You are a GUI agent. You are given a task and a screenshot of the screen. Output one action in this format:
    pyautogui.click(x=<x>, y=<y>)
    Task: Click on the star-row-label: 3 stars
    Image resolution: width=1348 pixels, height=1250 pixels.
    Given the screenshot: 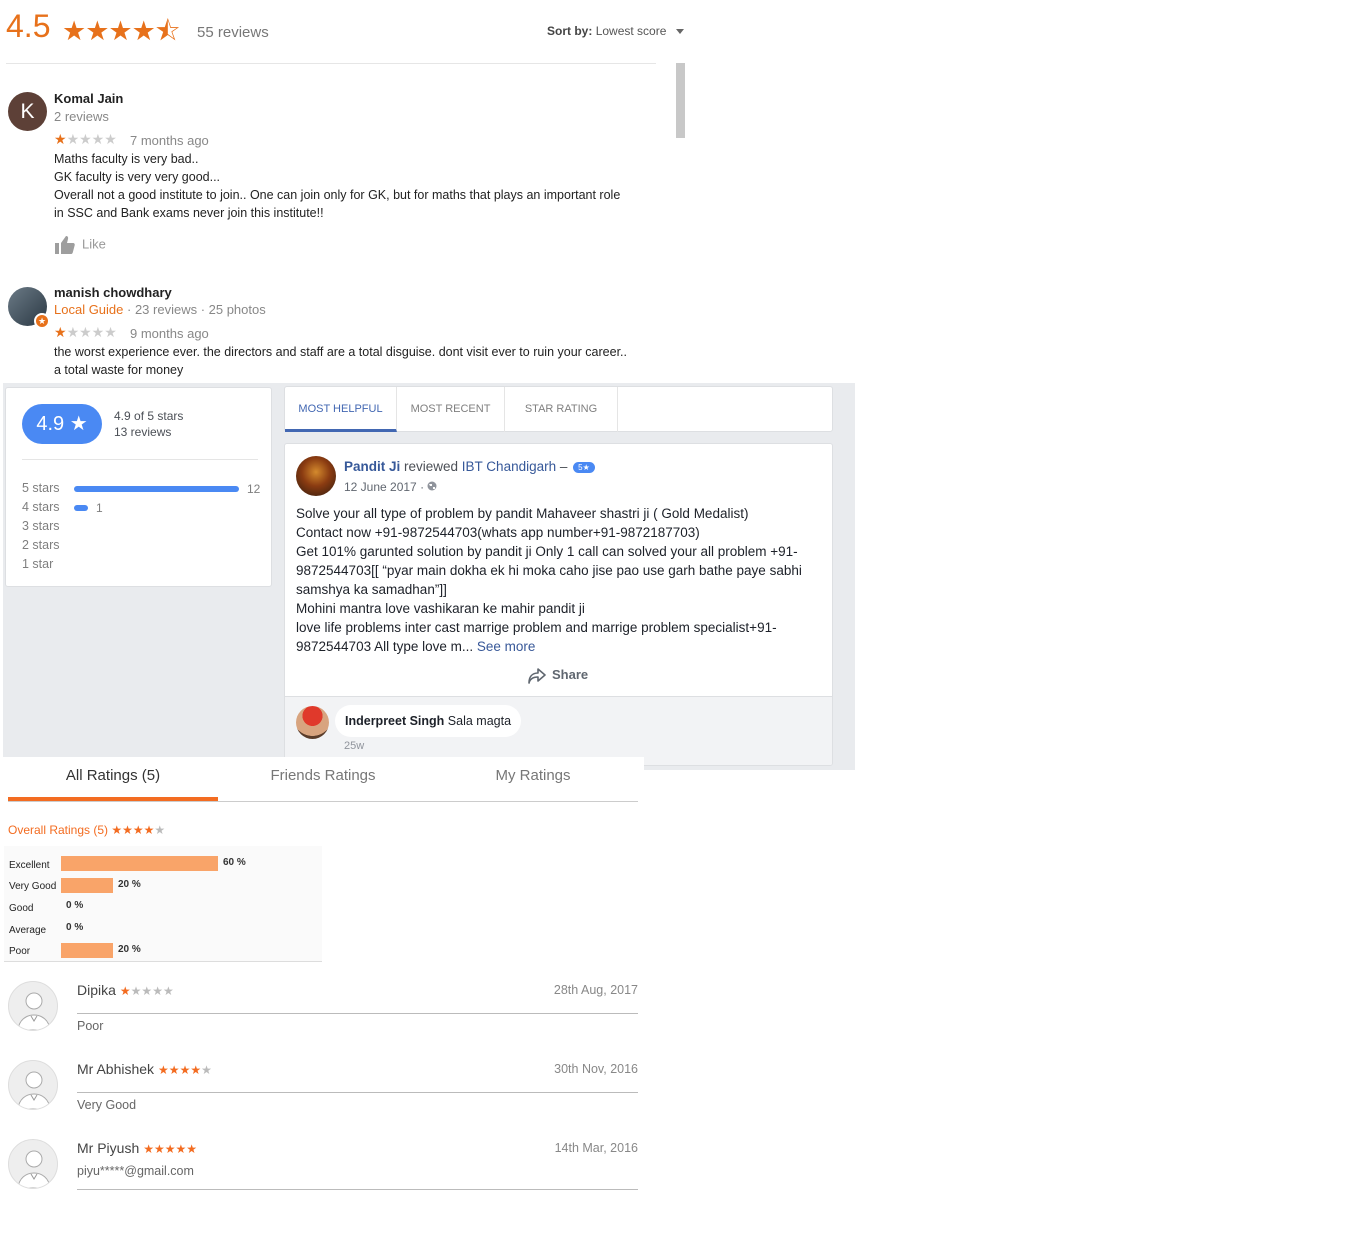 What is the action you would take?
    pyautogui.click(x=41, y=526)
    